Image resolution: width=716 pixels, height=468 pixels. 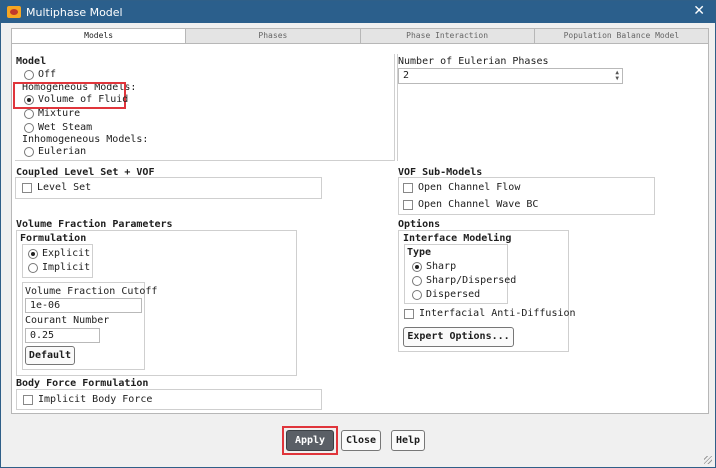 I want to click on divider-vertical, so click(x=397, y=107).